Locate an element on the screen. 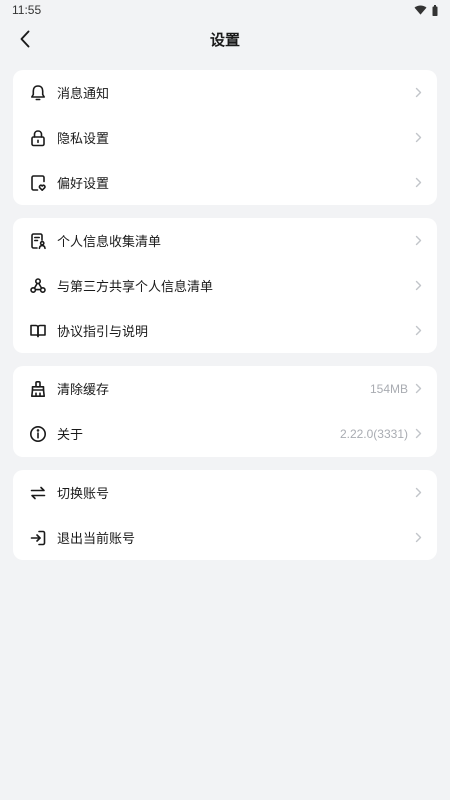 The height and width of the screenshot is (800, 450). header: 设置 is located at coordinates (225, 39).